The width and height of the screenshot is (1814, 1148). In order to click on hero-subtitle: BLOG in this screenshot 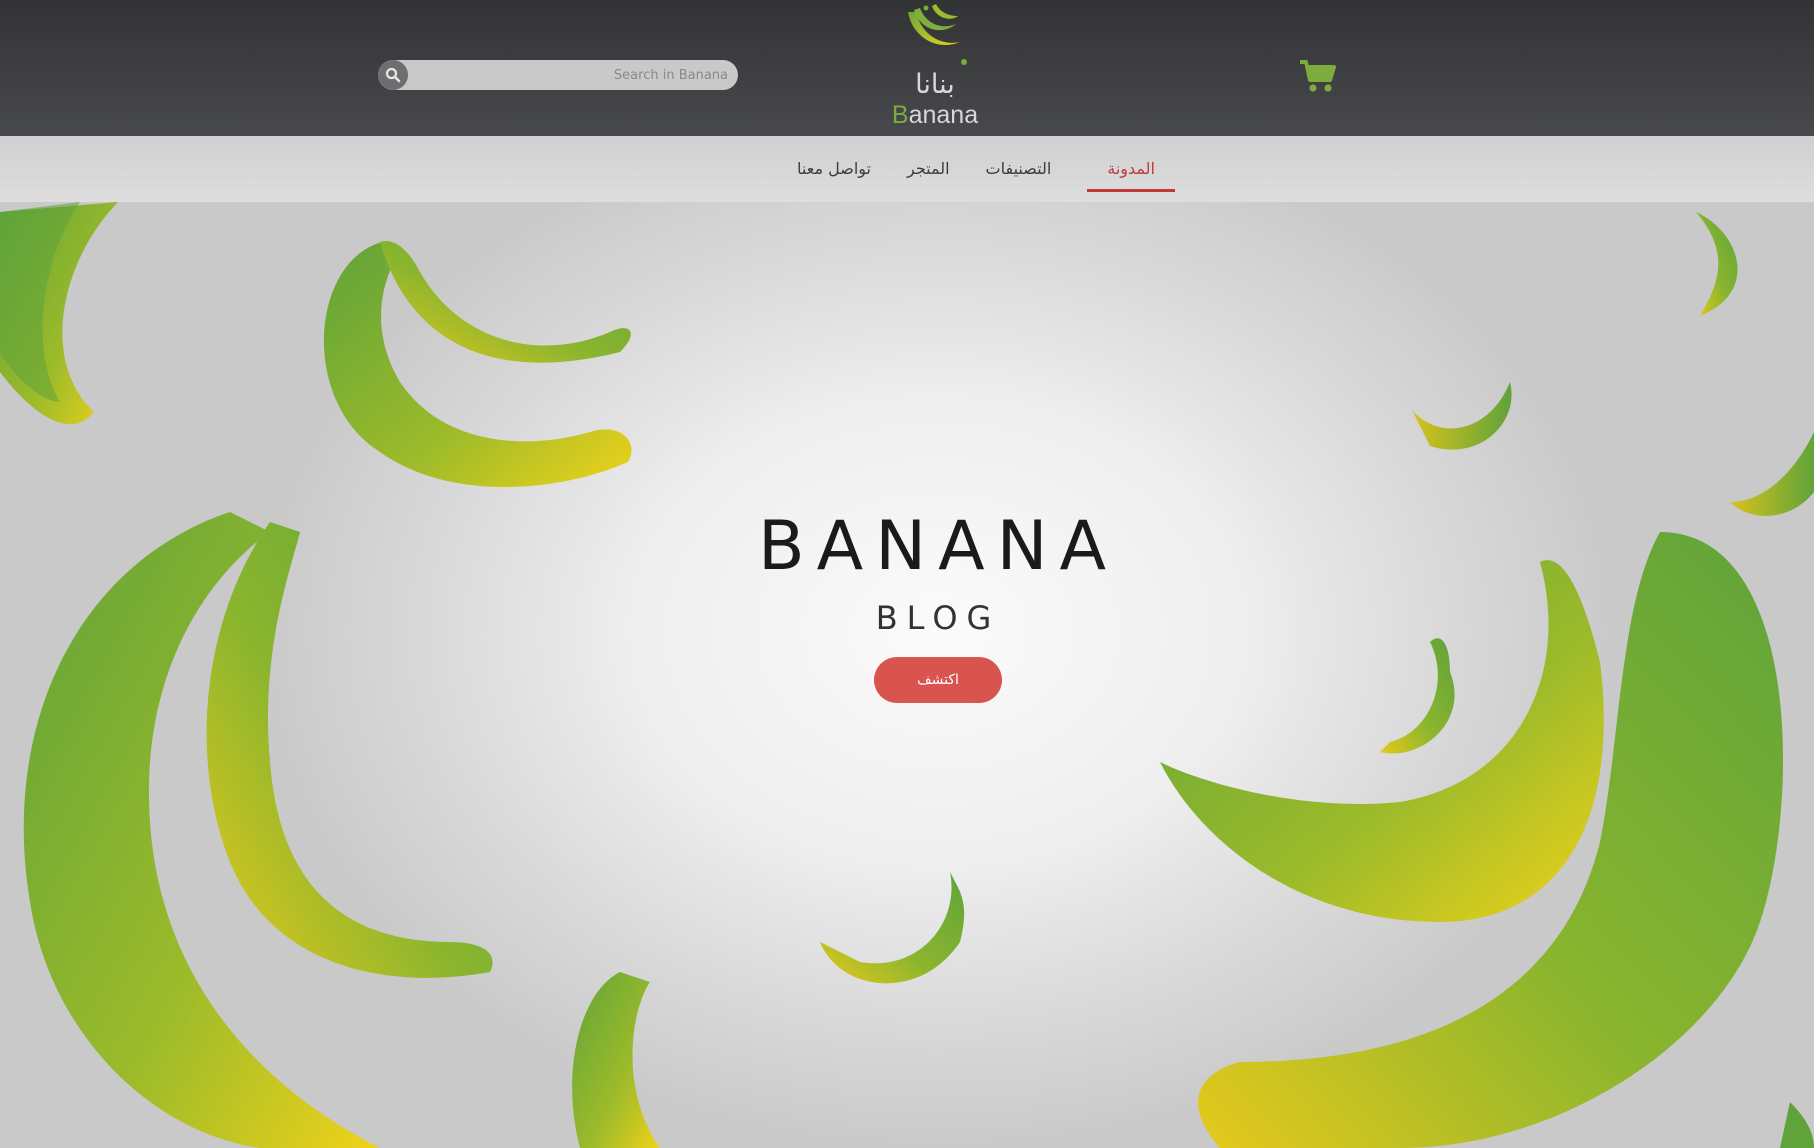, I will do `click(938, 618)`.